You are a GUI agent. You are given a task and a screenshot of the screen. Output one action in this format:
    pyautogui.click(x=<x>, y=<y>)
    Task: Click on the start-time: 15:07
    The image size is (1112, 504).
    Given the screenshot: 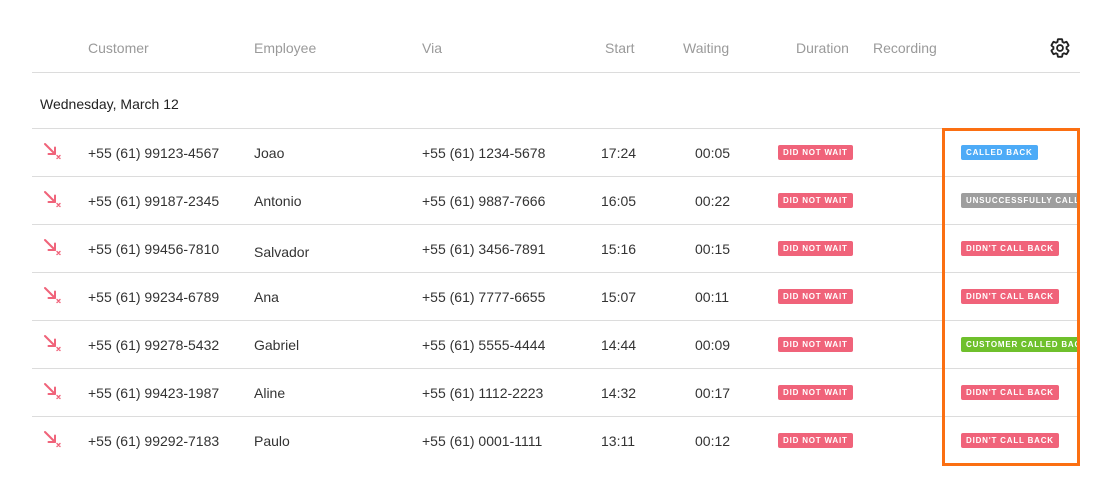 What is the action you would take?
    pyautogui.click(x=619, y=297)
    